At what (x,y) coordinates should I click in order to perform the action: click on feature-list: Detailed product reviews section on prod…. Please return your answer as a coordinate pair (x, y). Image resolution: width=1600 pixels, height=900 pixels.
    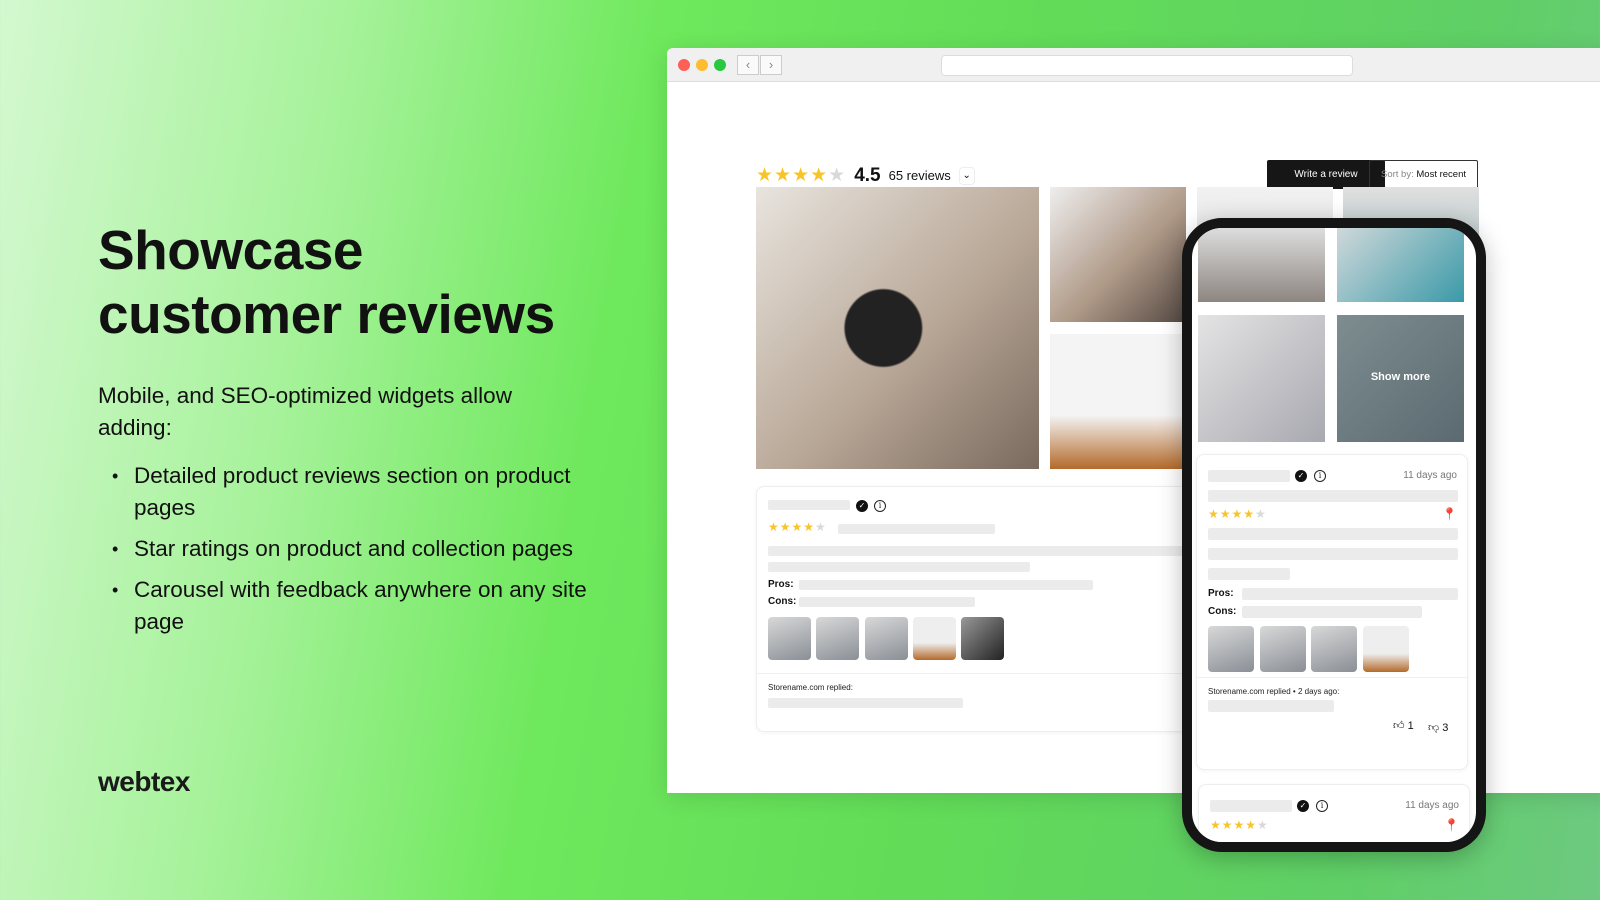
    Looking at the image, I should click on (343, 549).